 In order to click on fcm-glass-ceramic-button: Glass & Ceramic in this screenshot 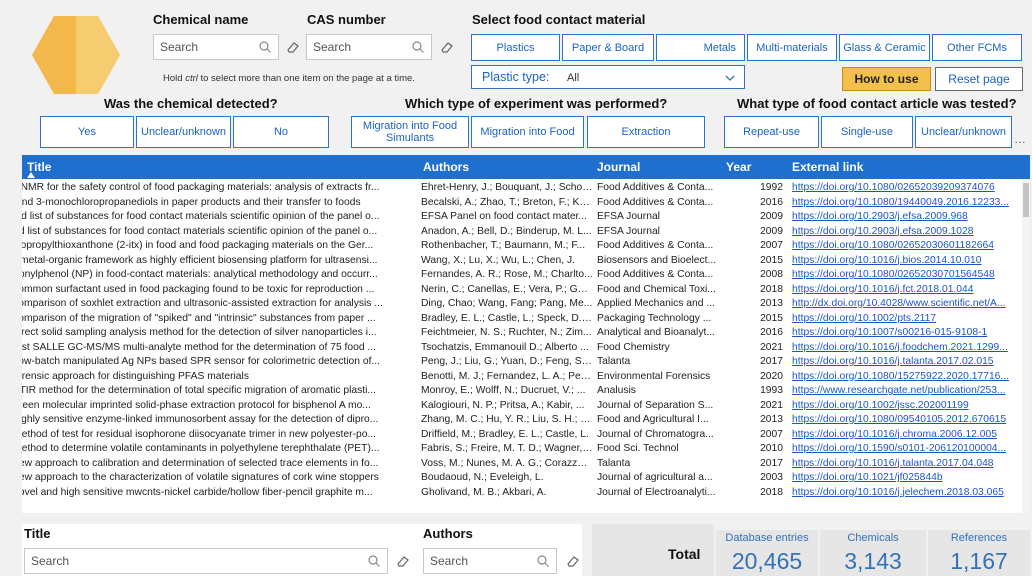, I will do `click(884, 47)`.